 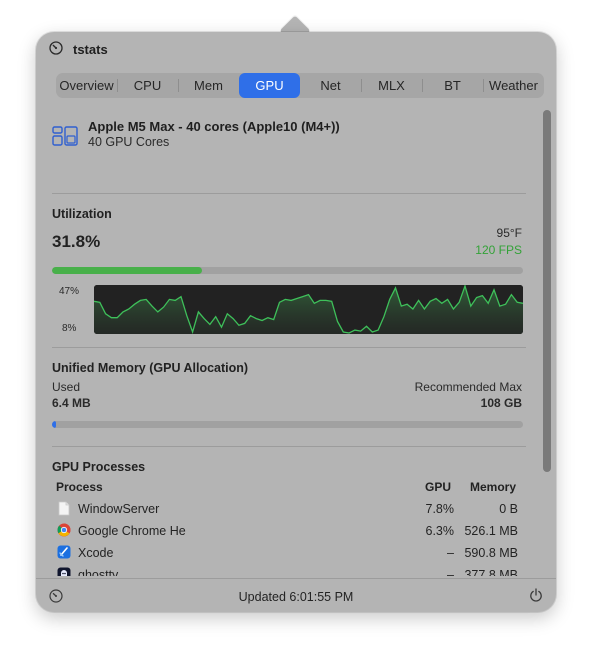 What do you see at coordinates (289, 509) in the screenshot?
I see `table-row: WindowServer 7.8% 0 B` at bounding box center [289, 509].